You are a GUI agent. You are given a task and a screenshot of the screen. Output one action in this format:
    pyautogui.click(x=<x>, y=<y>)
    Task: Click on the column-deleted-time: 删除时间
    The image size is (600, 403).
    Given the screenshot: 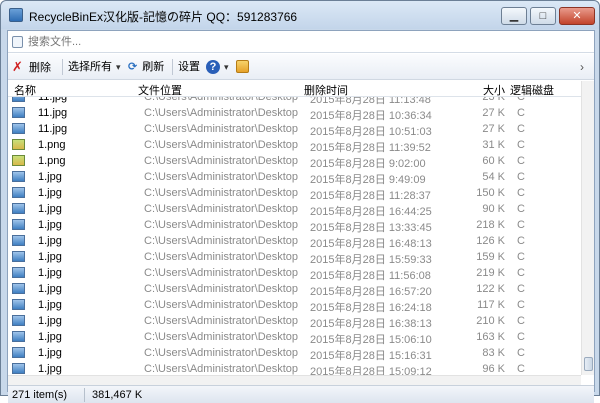 What is the action you would take?
    pyautogui.click(x=326, y=90)
    